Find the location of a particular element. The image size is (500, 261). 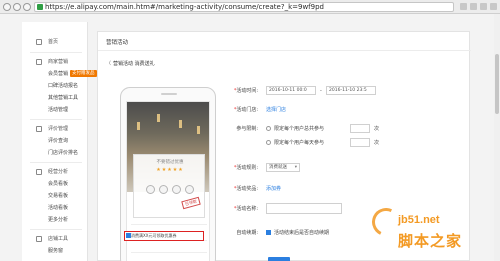

limit-total-input is located at coordinates (360, 128).